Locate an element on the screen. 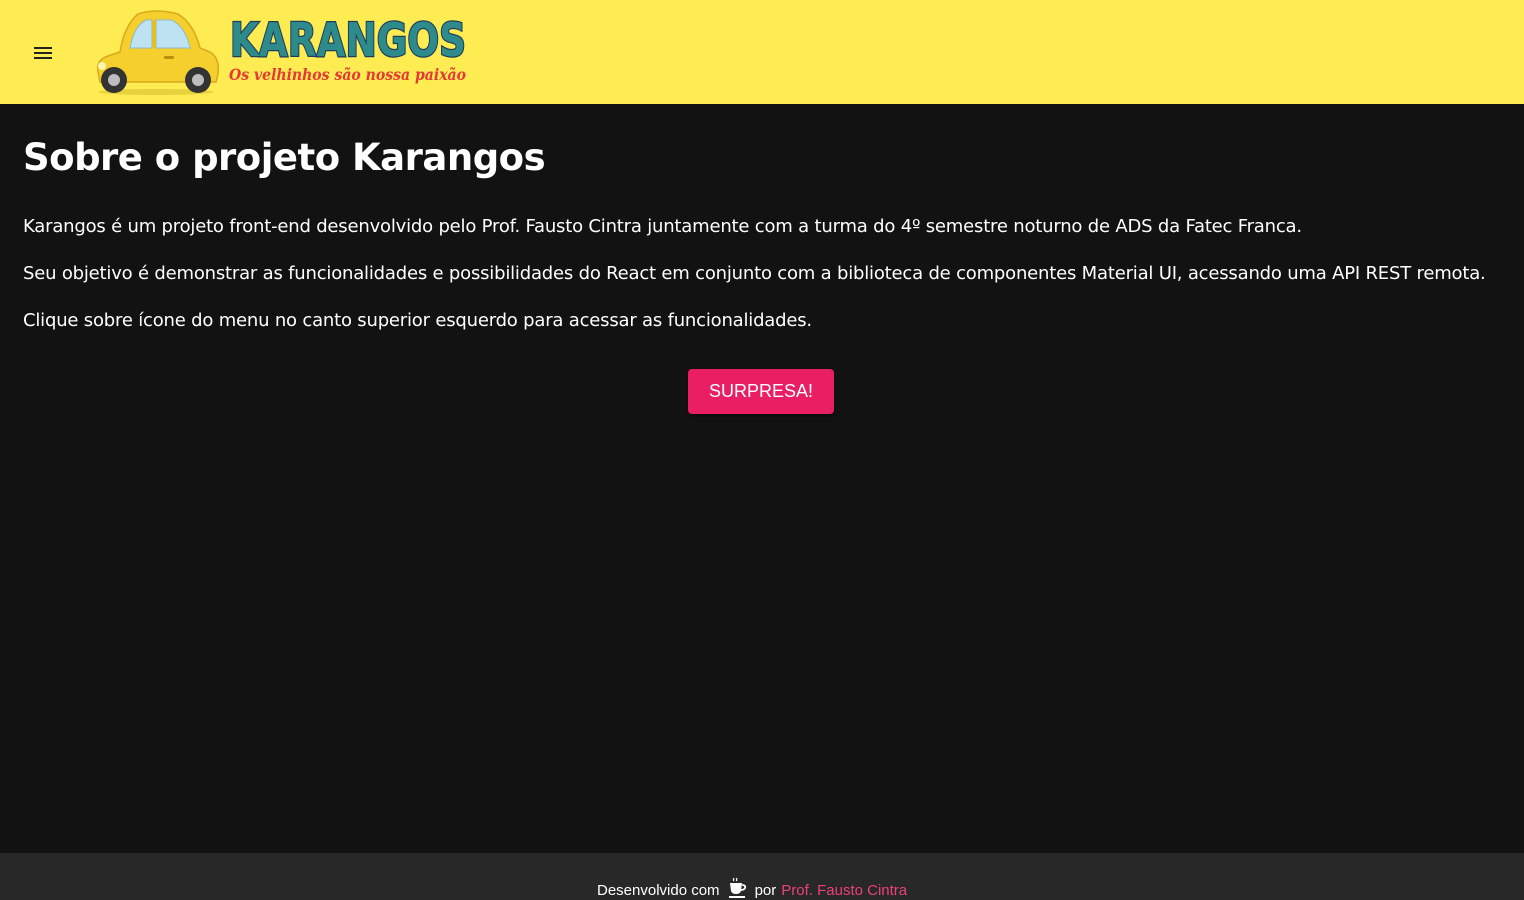  footer-by: por is located at coordinates (765, 890).